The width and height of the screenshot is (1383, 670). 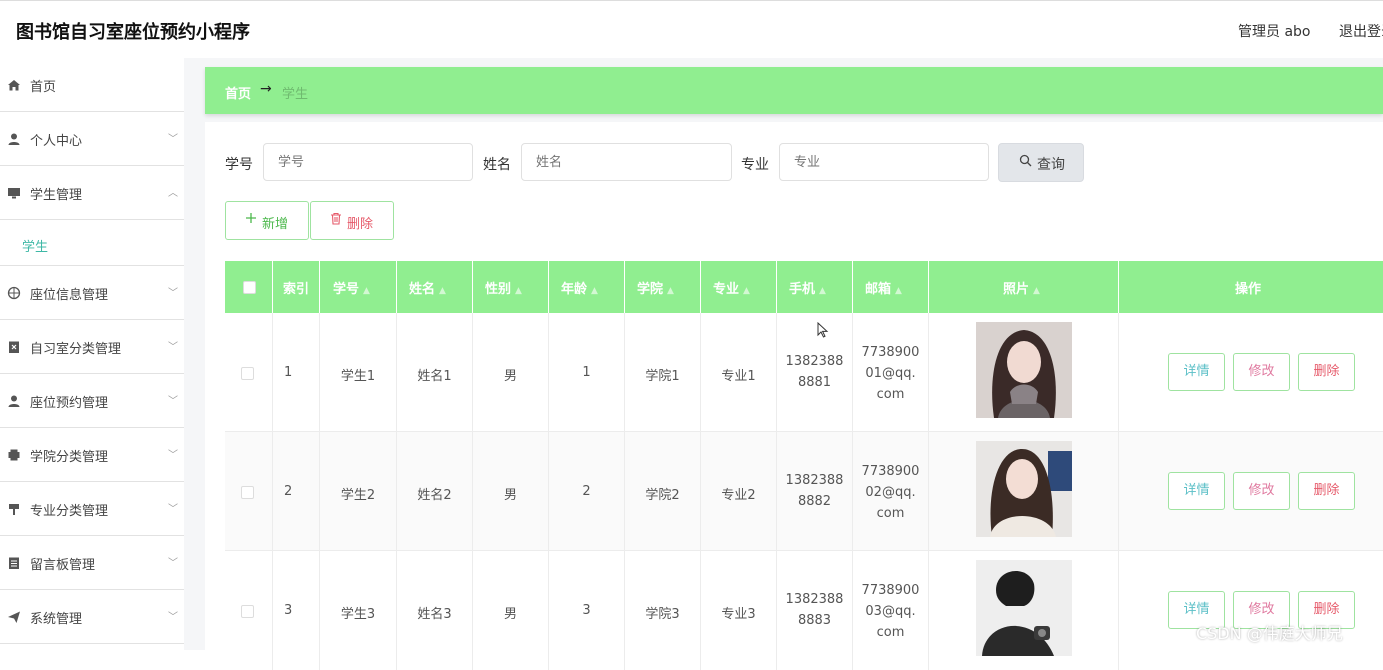 I want to click on column-header-photo: 照片 ▲, so click(x=1024, y=287).